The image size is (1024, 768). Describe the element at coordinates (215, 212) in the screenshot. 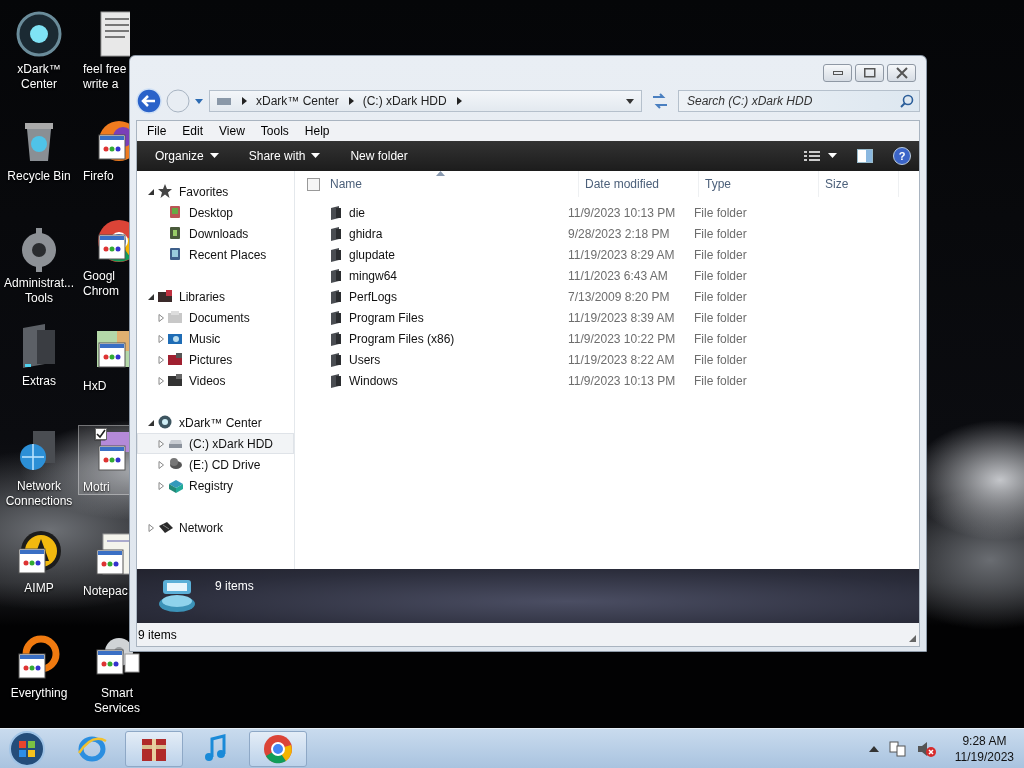

I see `tree-item: Desktop` at that location.